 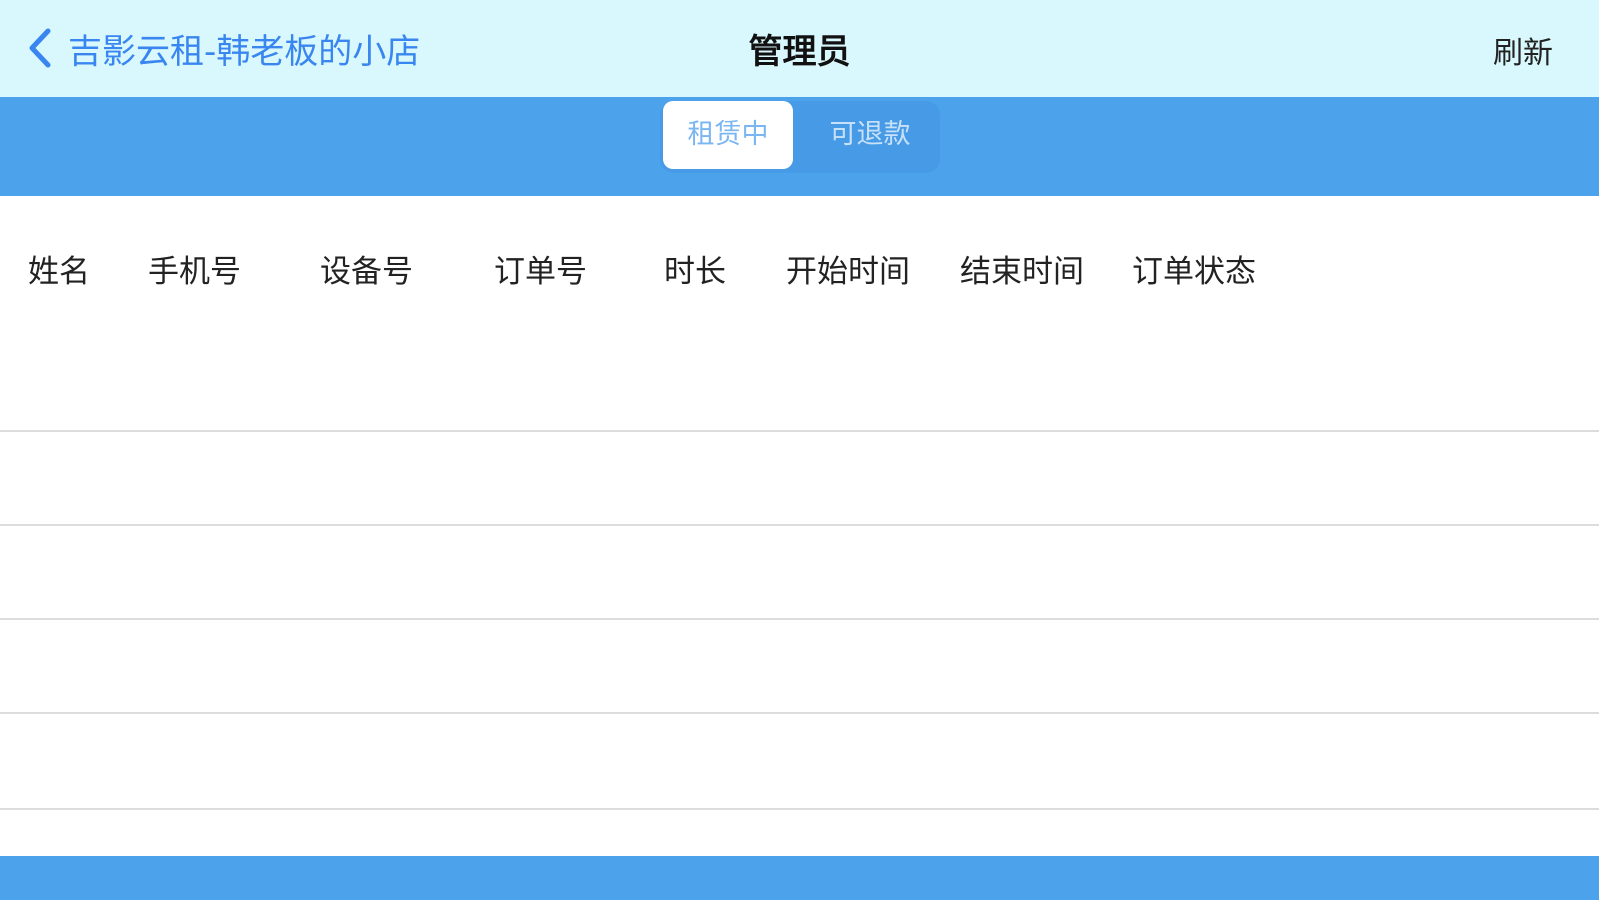 What do you see at coordinates (40, 48) in the screenshot?
I see `chevron-left-icon` at bounding box center [40, 48].